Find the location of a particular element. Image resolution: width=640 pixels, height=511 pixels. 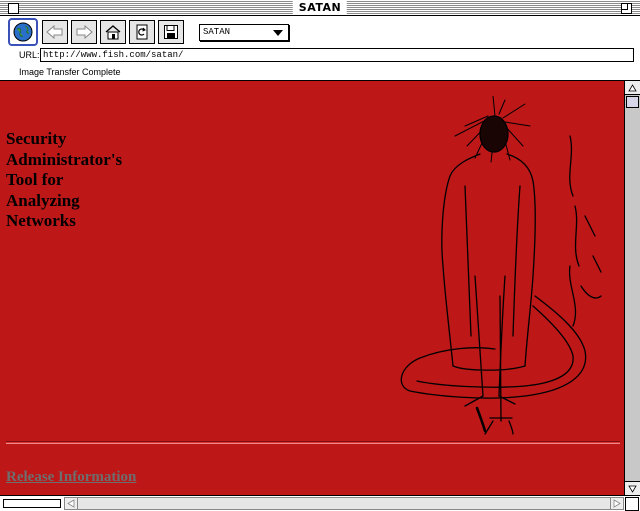

back-arrow-icon is located at coordinates (54, 32).